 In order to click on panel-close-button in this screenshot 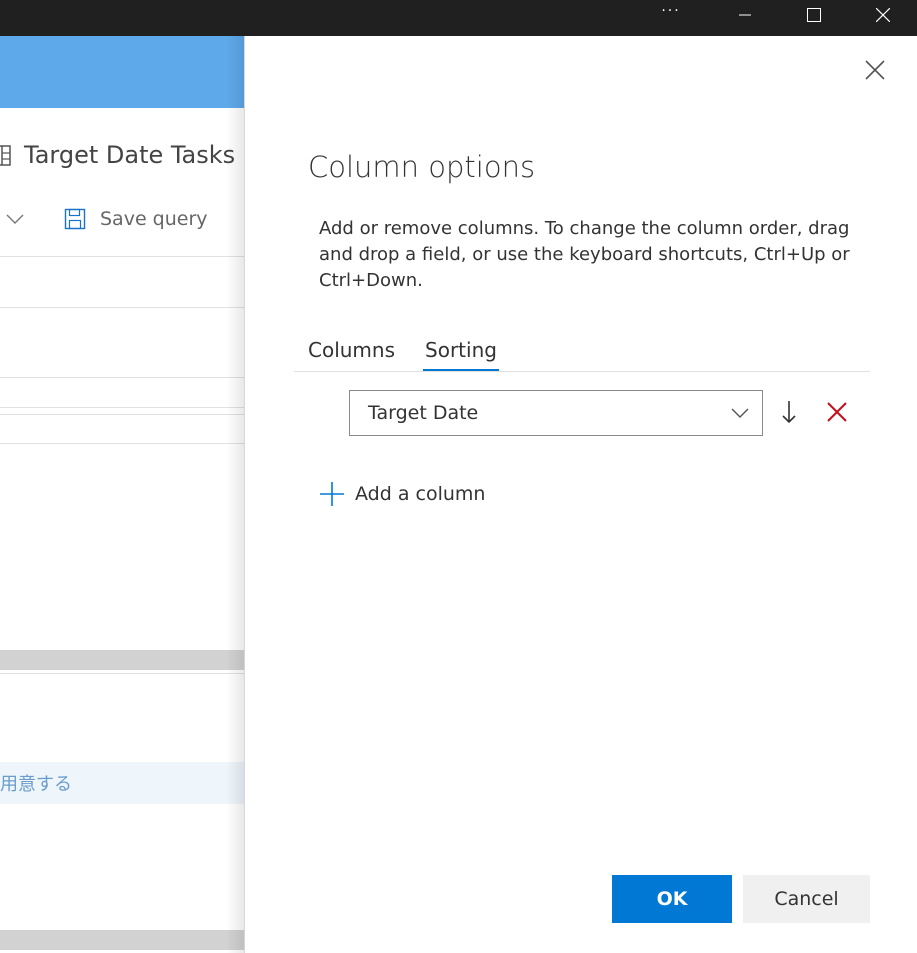, I will do `click(875, 70)`.